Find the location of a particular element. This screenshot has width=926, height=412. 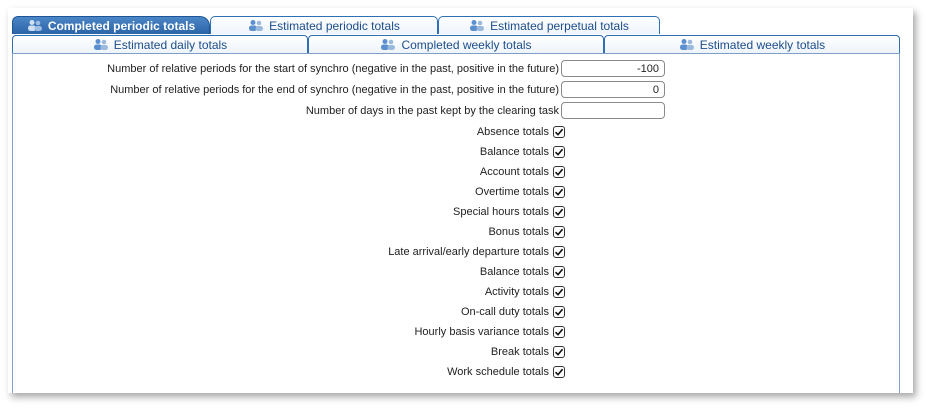

tab-label: Estimated daily totals is located at coordinates (170, 44).